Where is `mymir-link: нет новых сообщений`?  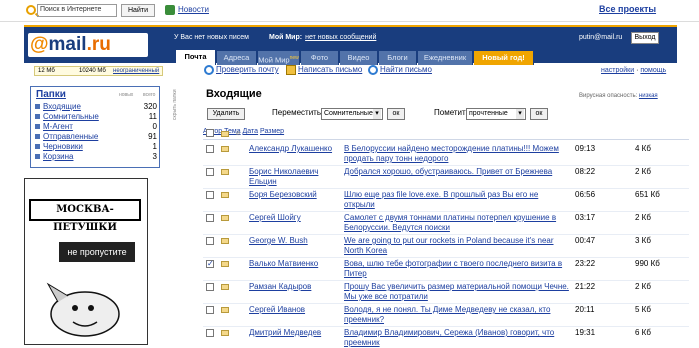 mymir-link: нет новых сообщений is located at coordinates (340, 37).